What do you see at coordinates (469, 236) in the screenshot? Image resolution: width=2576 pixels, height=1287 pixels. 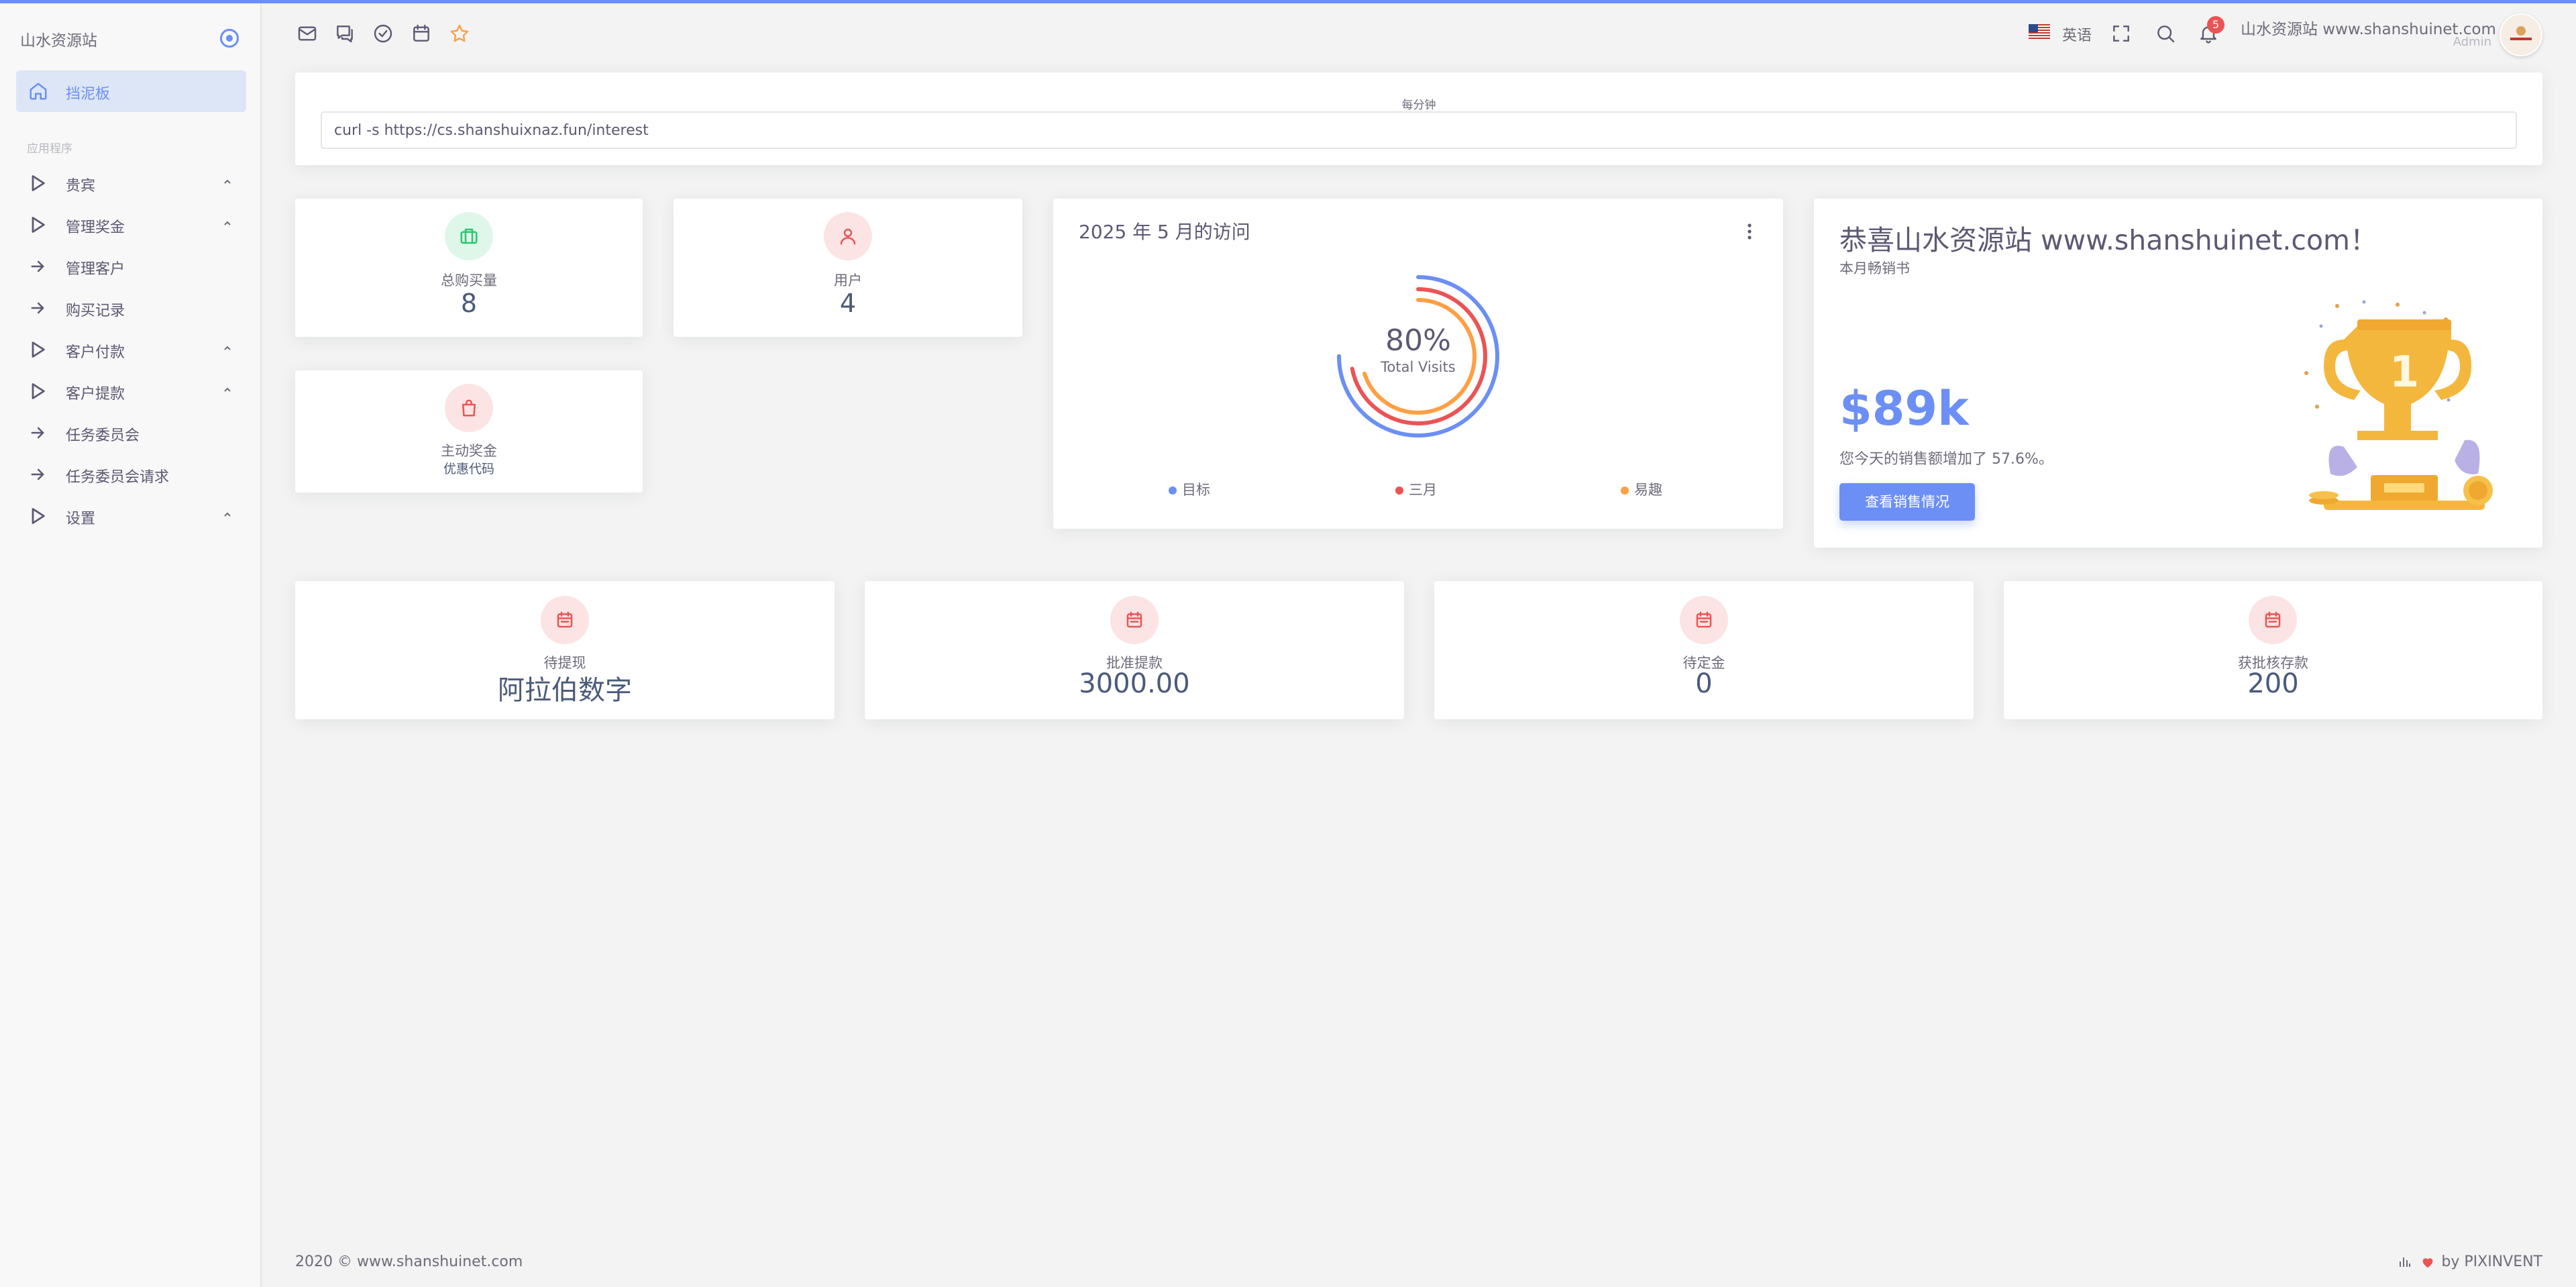 I see `briefcase-icon` at bounding box center [469, 236].